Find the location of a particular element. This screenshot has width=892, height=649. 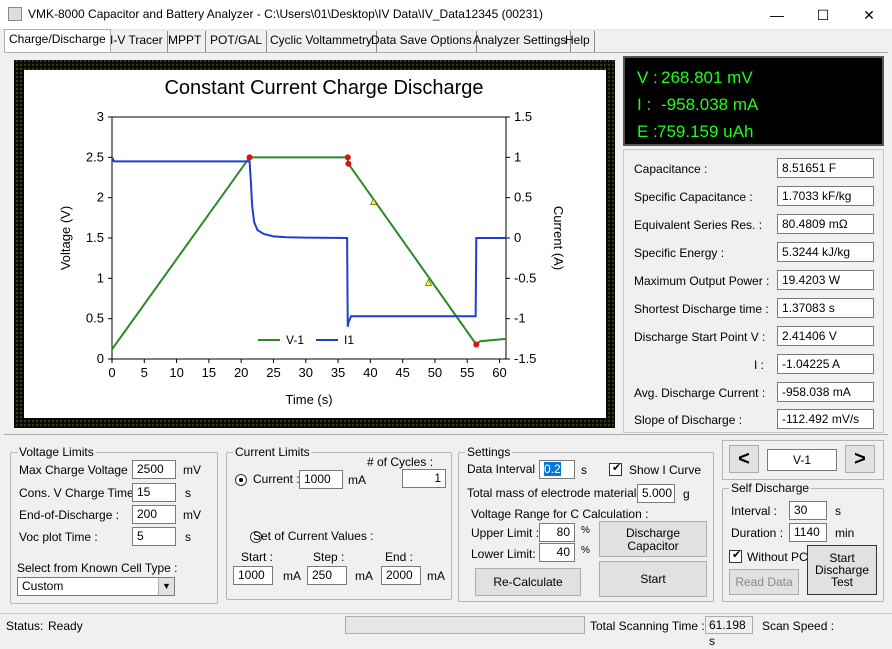

discharge-capacitor-button: Discharge Capacitor is located at coordinates (653, 539).